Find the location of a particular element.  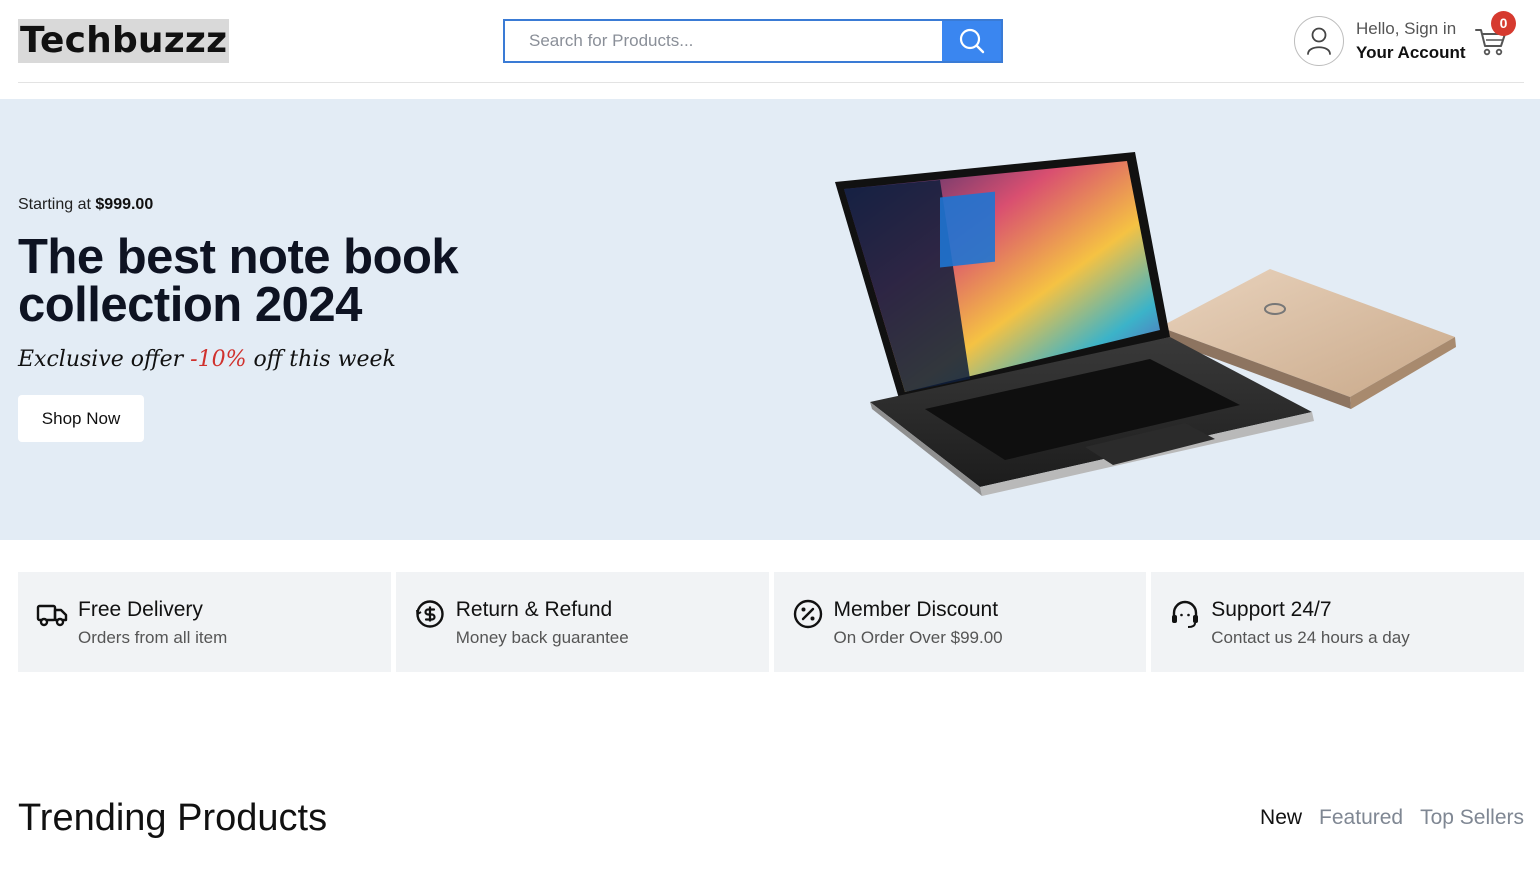

hero-starting-price: Starting at $999.00 is located at coordinates (85, 205).